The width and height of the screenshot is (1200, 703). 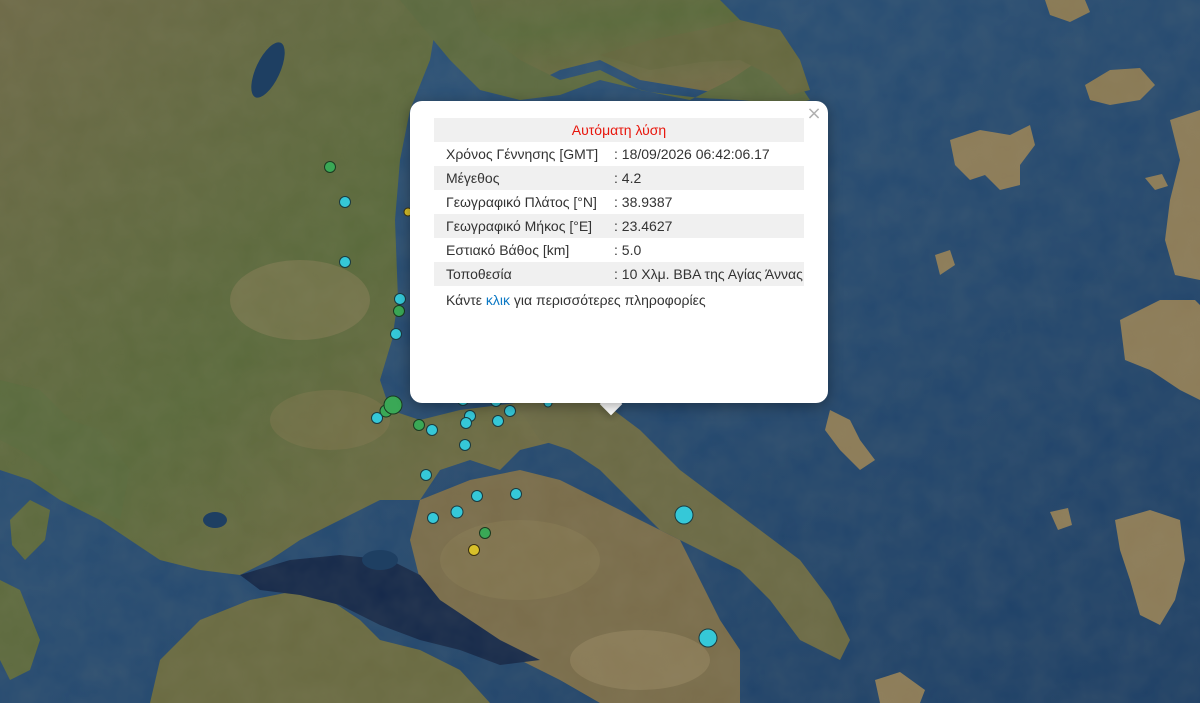 What do you see at coordinates (522, 154) in the screenshot?
I see `origin-time-label: Χρόνος Γέννησης [GMT]` at bounding box center [522, 154].